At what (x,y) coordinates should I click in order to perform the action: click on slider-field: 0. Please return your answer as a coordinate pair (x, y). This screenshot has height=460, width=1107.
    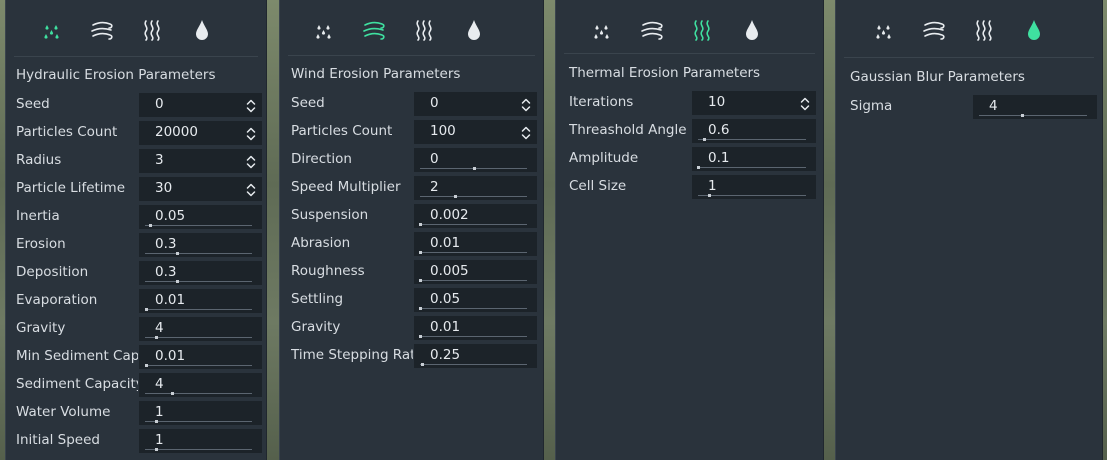
    Looking at the image, I should click on (475, 160).